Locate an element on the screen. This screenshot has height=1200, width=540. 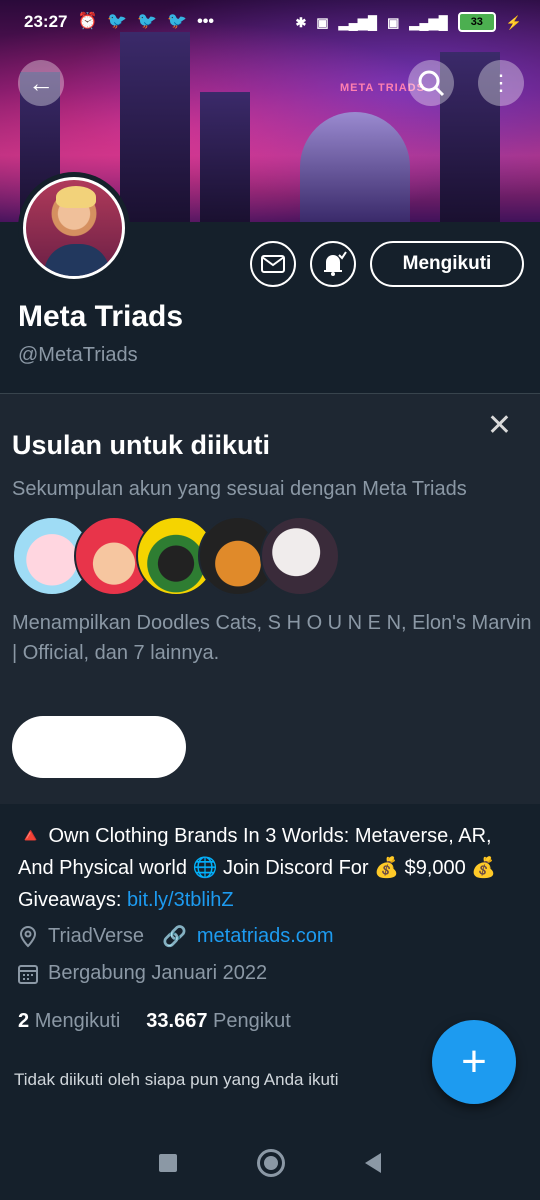
suggestions-title: Usulan untuk diikuti is located at coordinates (141, 445).